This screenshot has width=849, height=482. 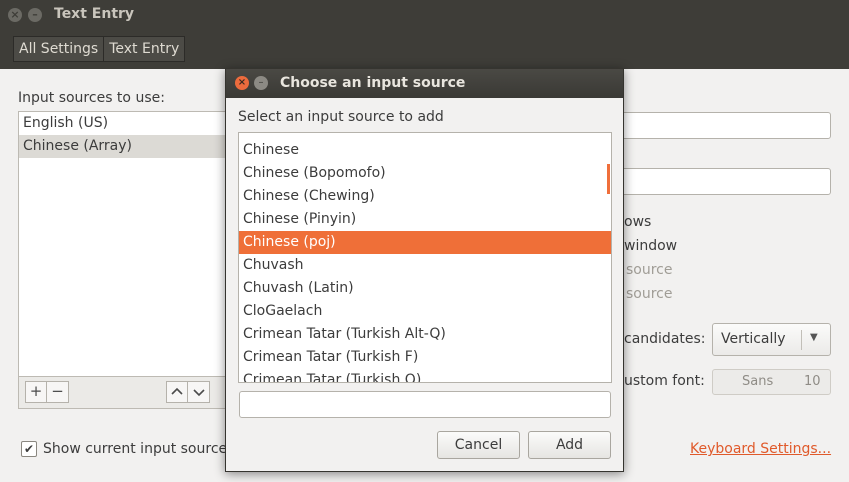 I want to click on dialog-titlebar: × – Choose an input source, so click(x=424, y=83).